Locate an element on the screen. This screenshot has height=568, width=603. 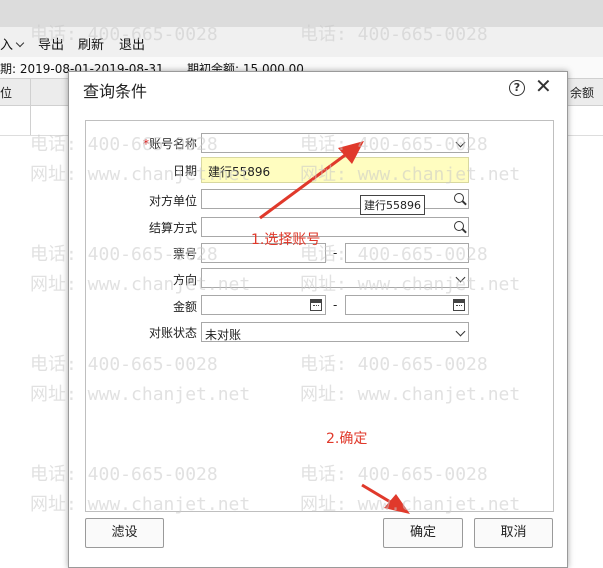
arrow-to-ok-button is located at coordinates (385, 498).